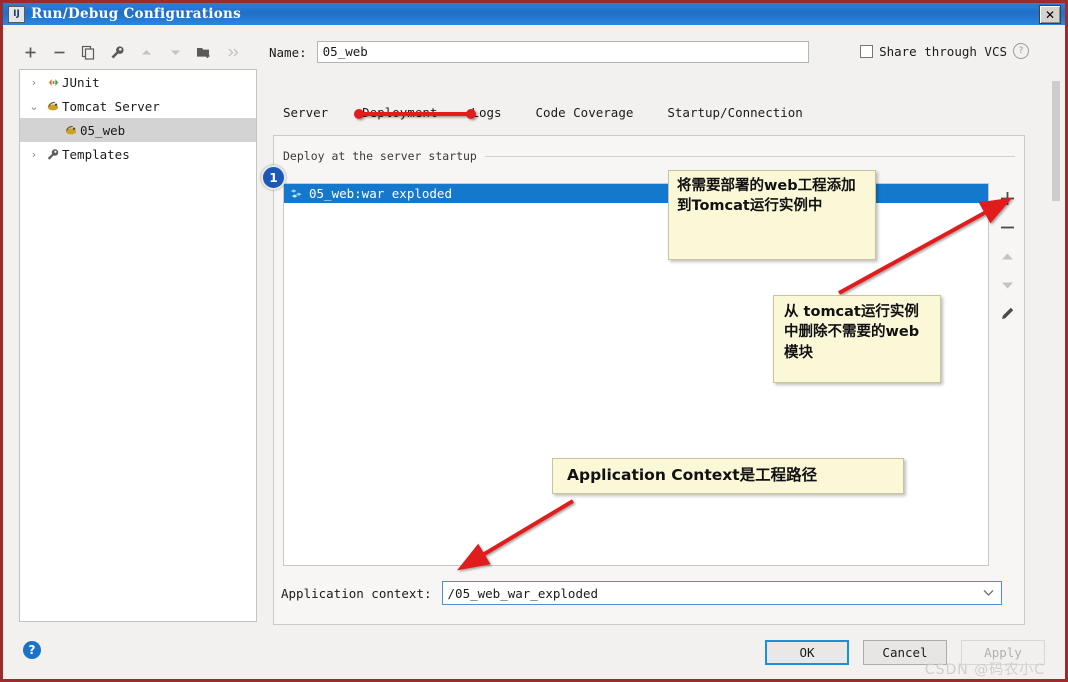  I want to click on deploy-at-startup-legend: Deploy at the server startup, so click(649, 156).